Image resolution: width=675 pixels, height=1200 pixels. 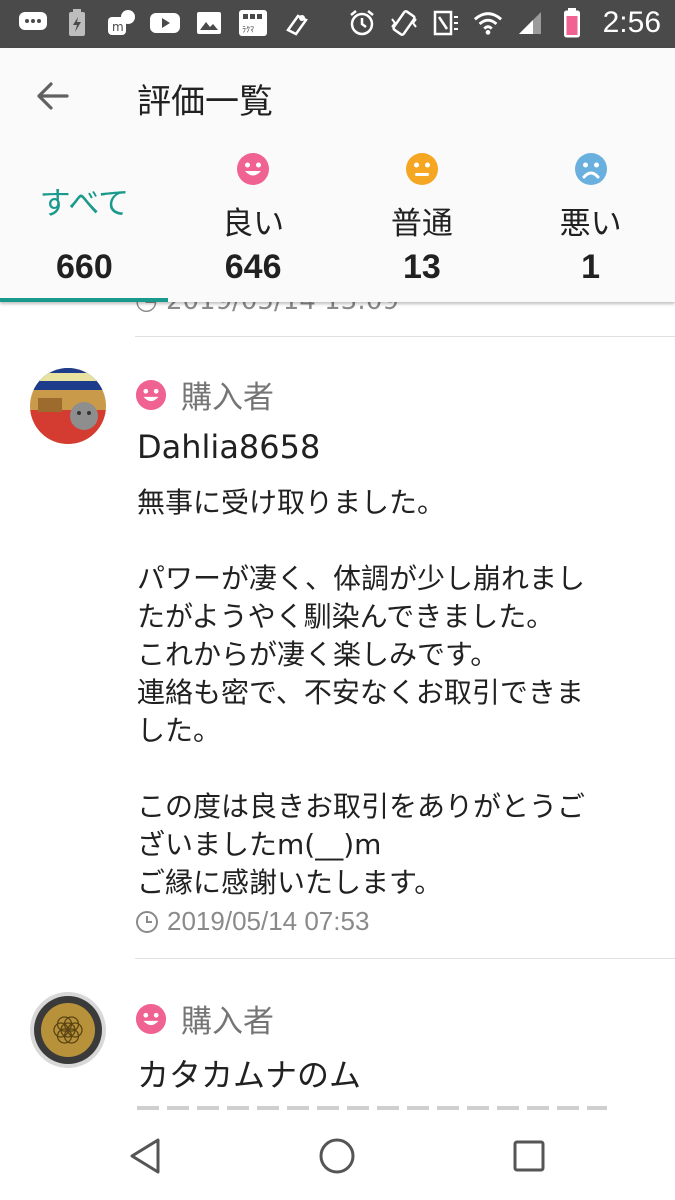 What do you see at coordinates (297, 23) in the screenshot?
I see `game-icon` at bounding box center [297, 23].